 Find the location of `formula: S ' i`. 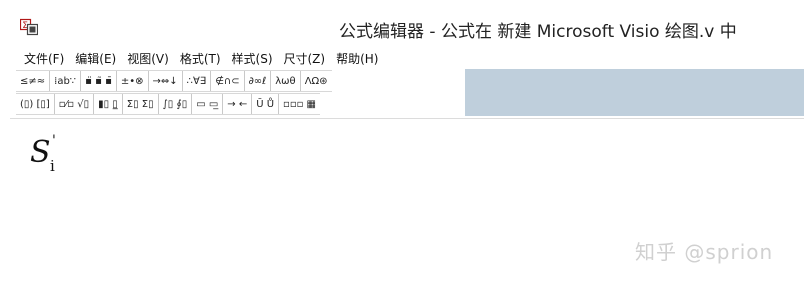

formula: S ' i is located at coordinates (43, 154).